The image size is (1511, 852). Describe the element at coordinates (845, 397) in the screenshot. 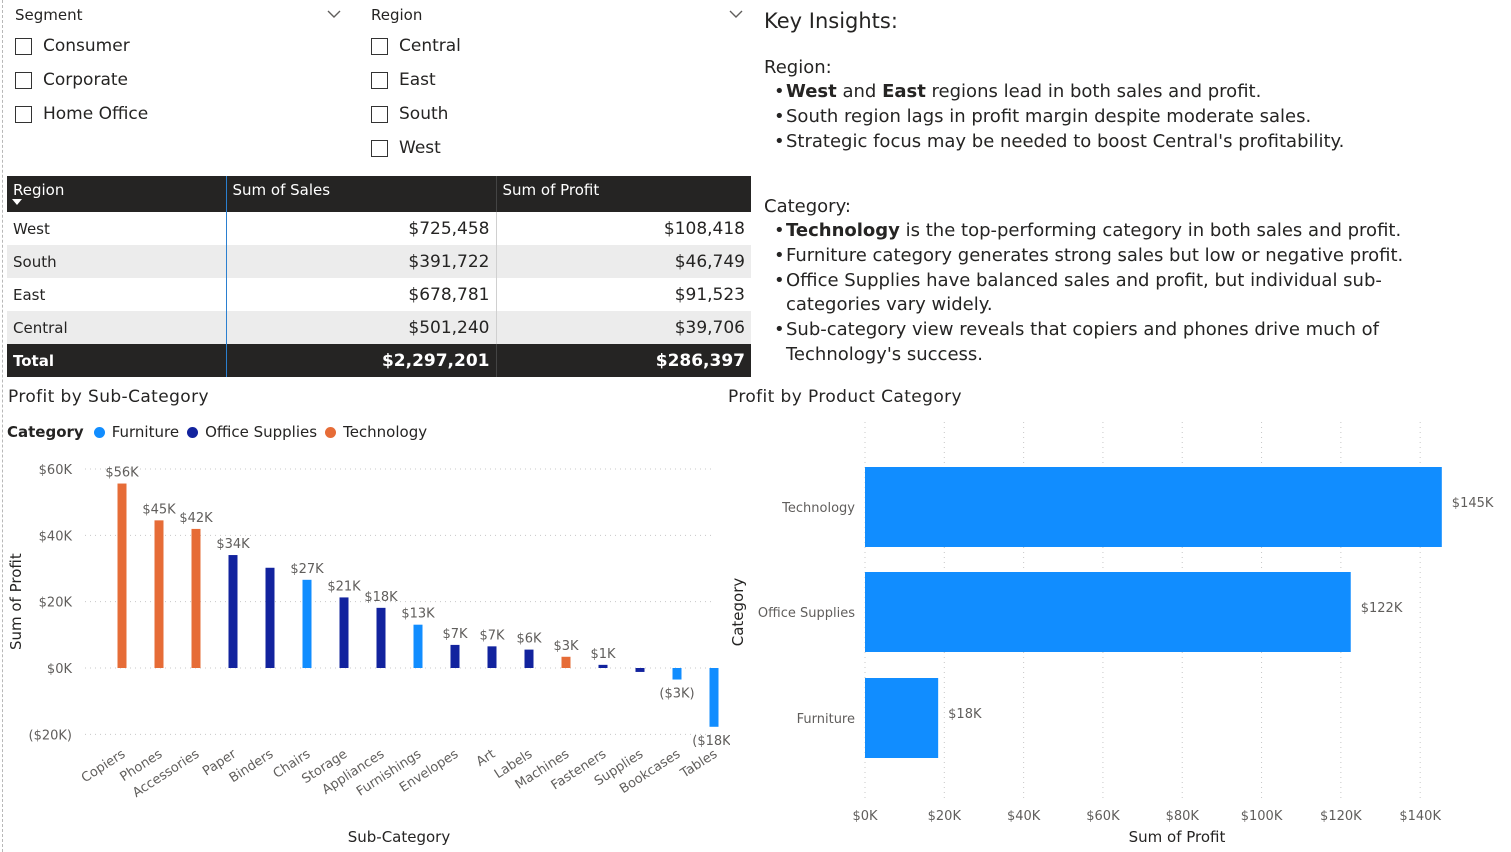

I see `product-category-chart-title: Profit by Product Category` at that location.